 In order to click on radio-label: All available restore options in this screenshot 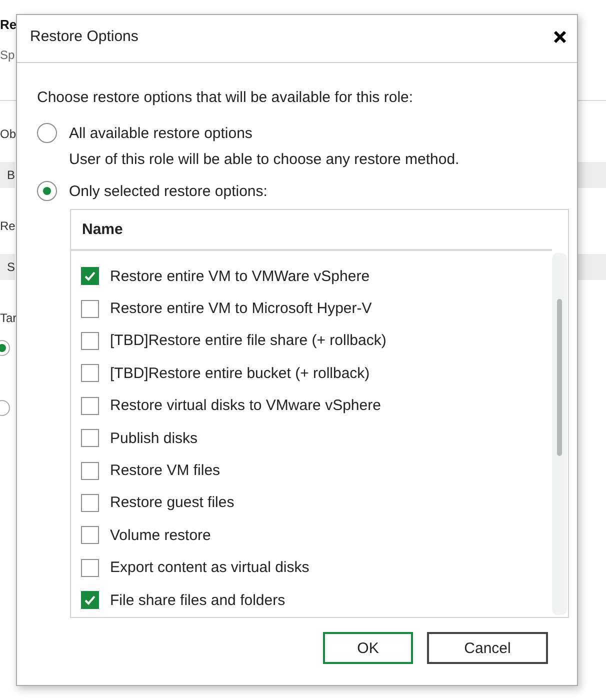, I will do `click(160, 133)`.